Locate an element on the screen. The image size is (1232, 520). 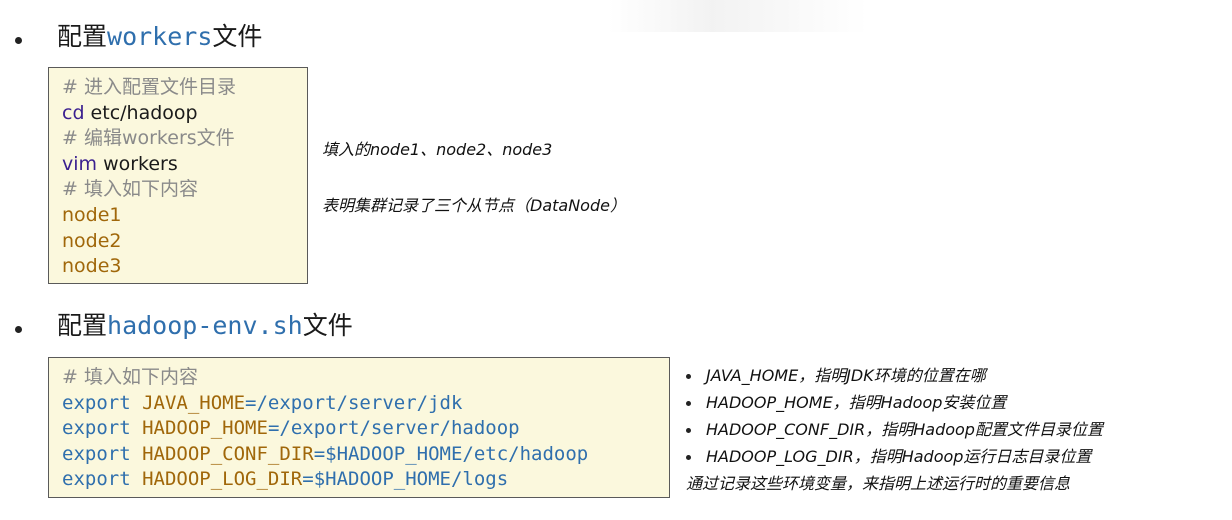
code-argument: workers is located at coordinates (137, 163).